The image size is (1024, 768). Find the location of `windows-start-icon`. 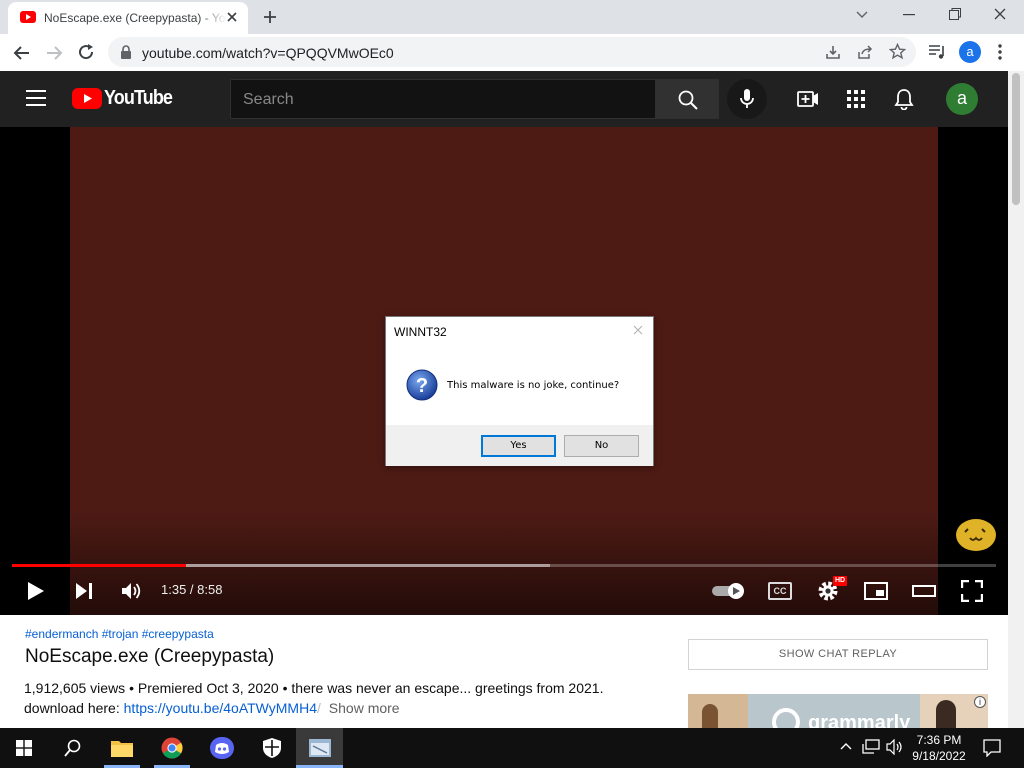

windows-start-icon is located at coordinates (24, 748).